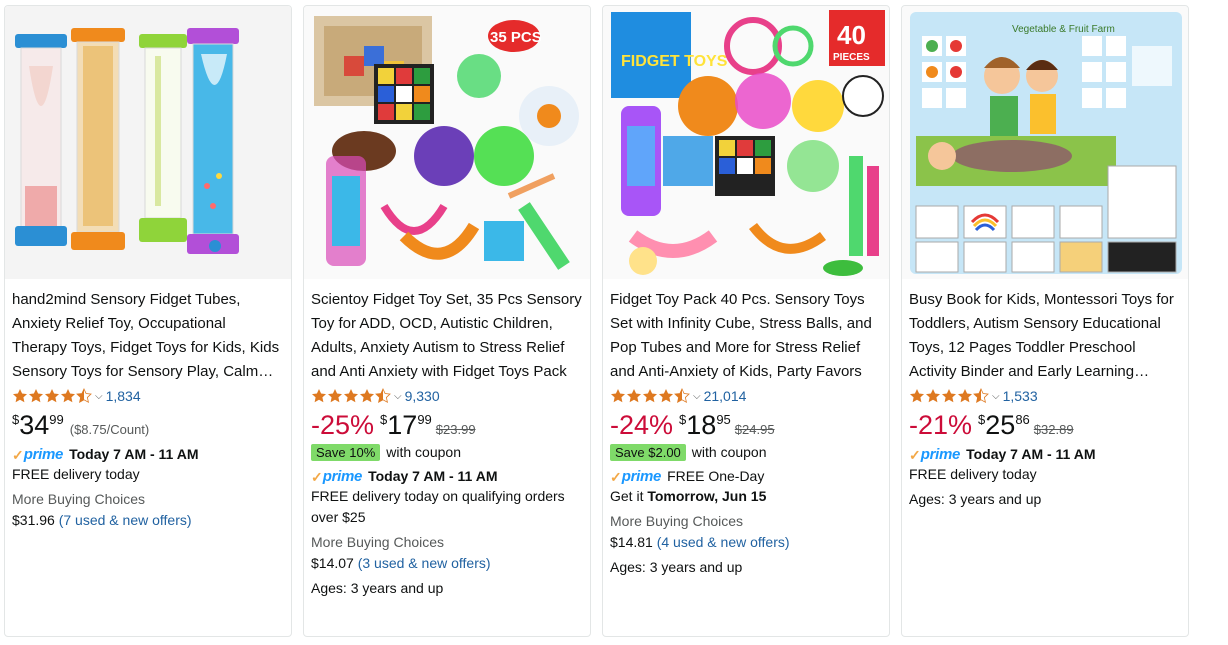 The image size is (1228, 645). What do you see at coordinates (1045, 142) in the screenshot?
I see `product-image: Vegetable & Fruit Farm` at bounding box center [1045, 142].